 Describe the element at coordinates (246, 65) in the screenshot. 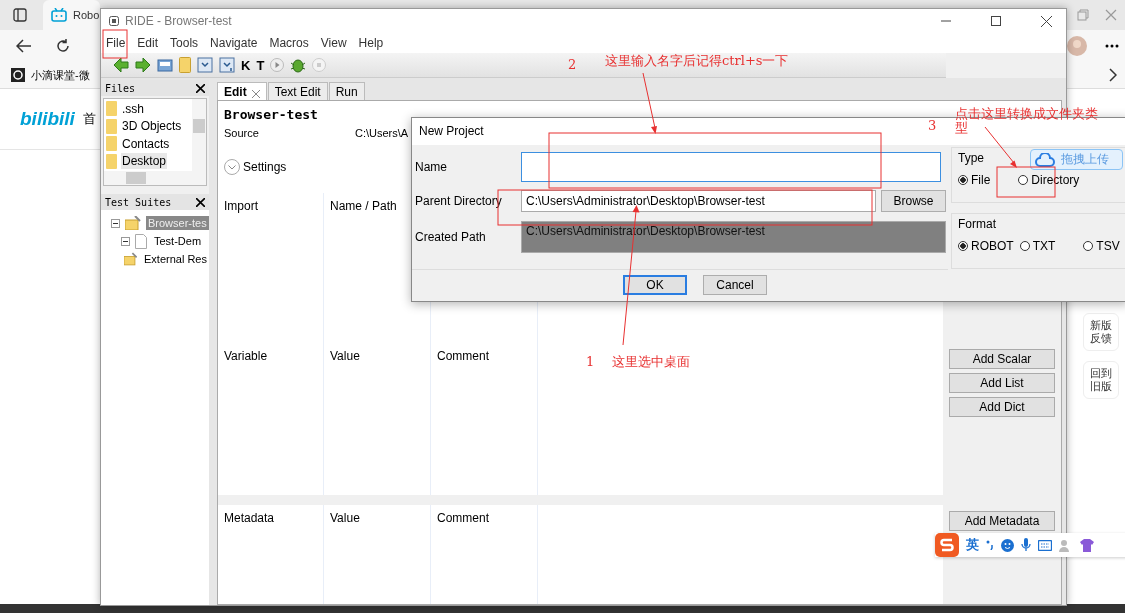

I see `toolbar-letter-button: K` at that location.